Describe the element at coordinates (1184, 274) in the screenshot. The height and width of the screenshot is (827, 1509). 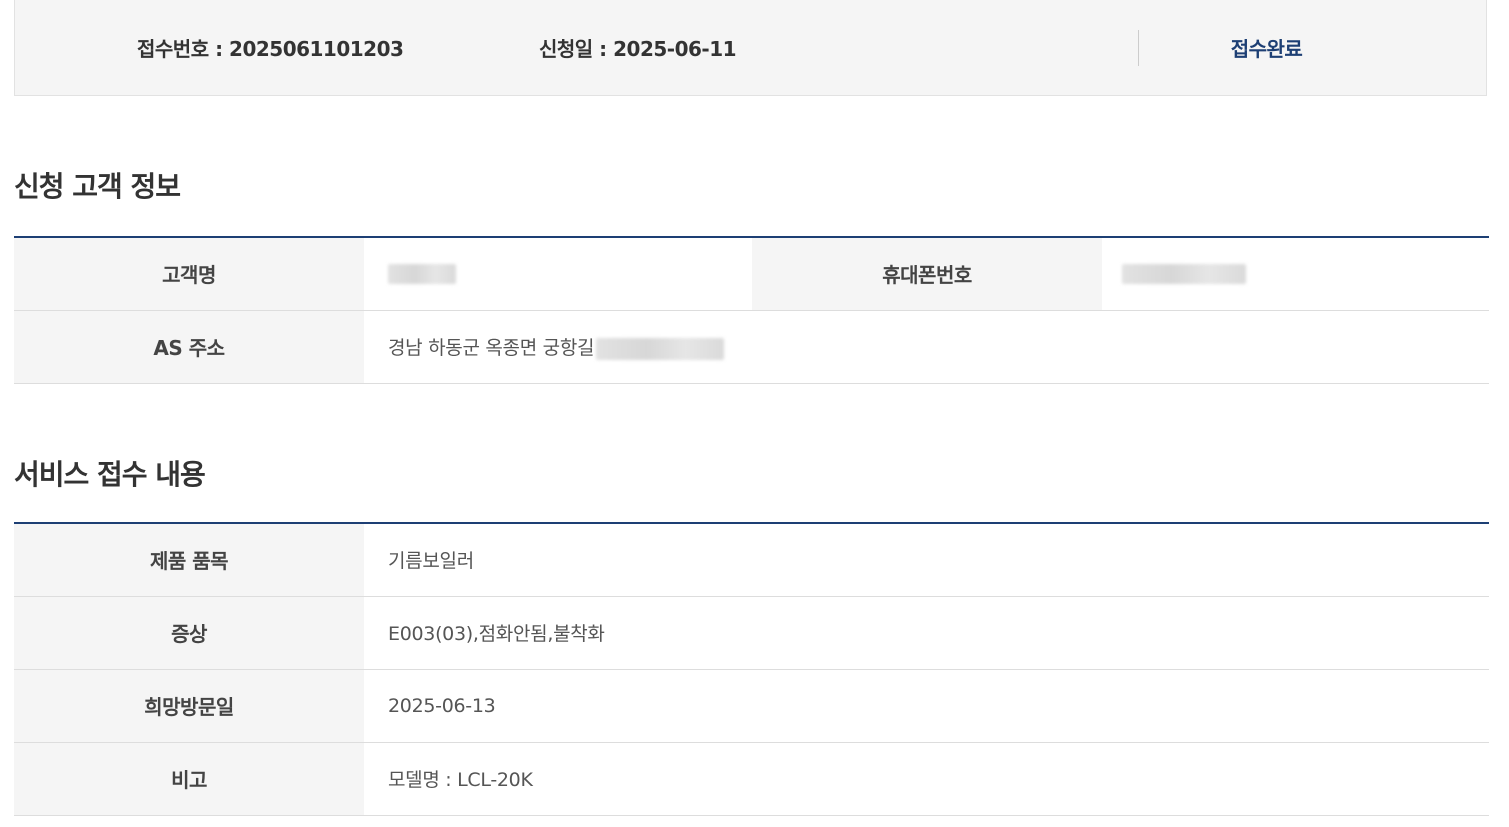
I see `redacted-phone` at that location.